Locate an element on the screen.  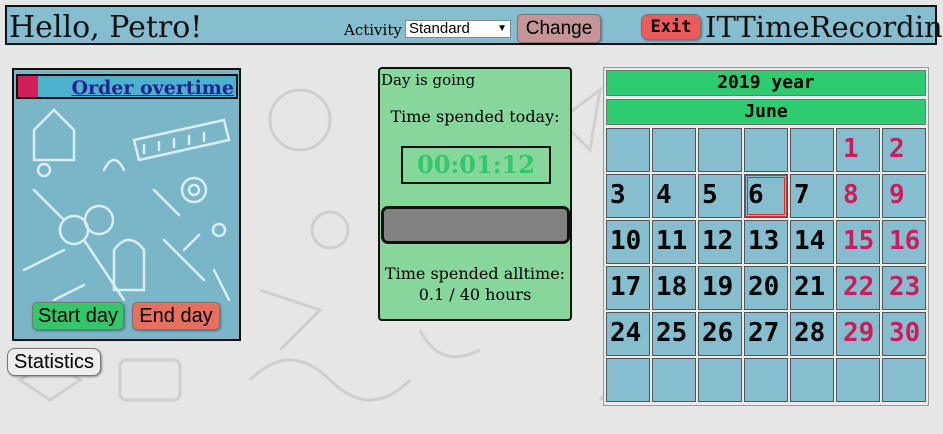
greeting: Hello, Petro! is located at coordinates (106, 27).